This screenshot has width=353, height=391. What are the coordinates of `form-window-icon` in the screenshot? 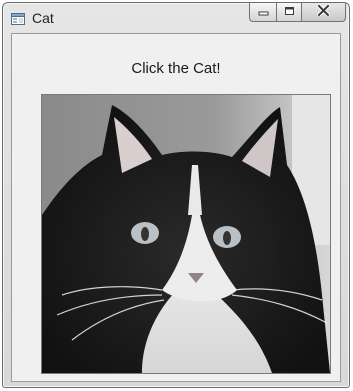 It's located at (18, 18).